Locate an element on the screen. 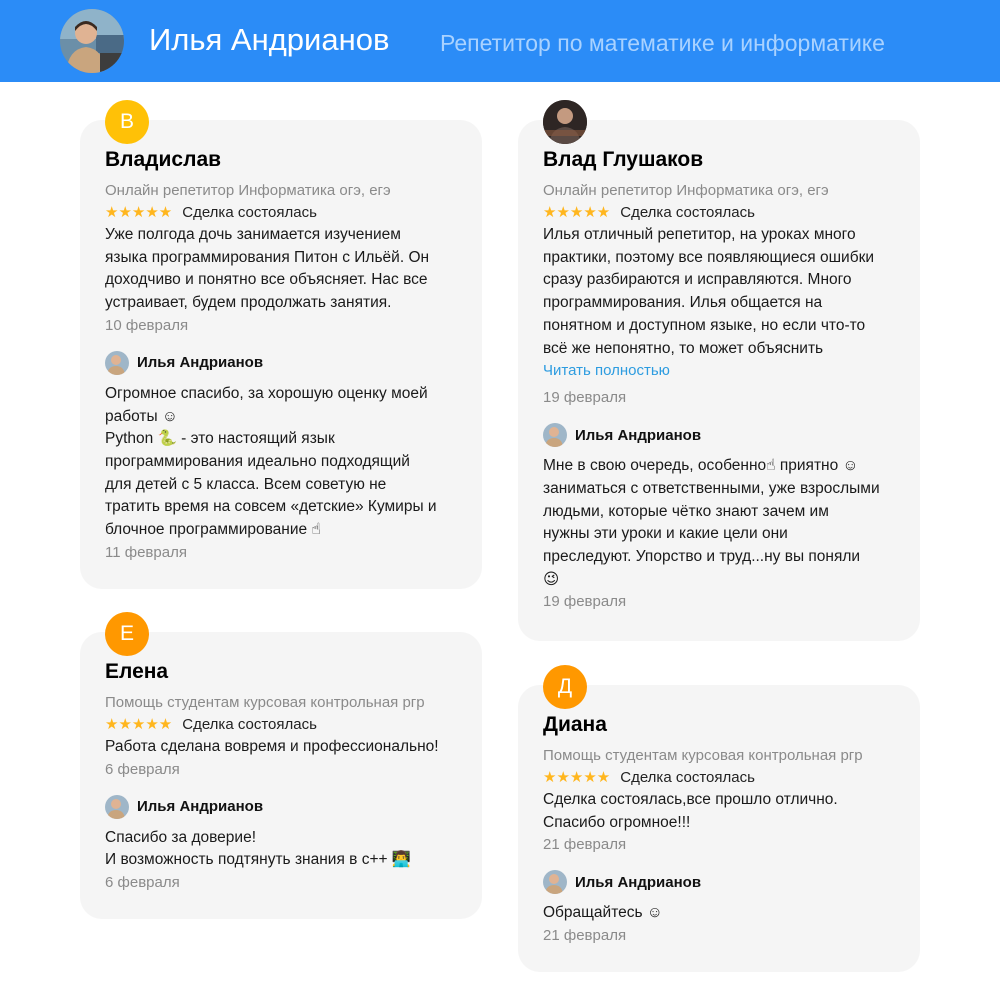 The width and height of the screenshot is (1000, 1000). profile-subtitle: Репетитор по математике и информатике is located at coordinates (662, 43).